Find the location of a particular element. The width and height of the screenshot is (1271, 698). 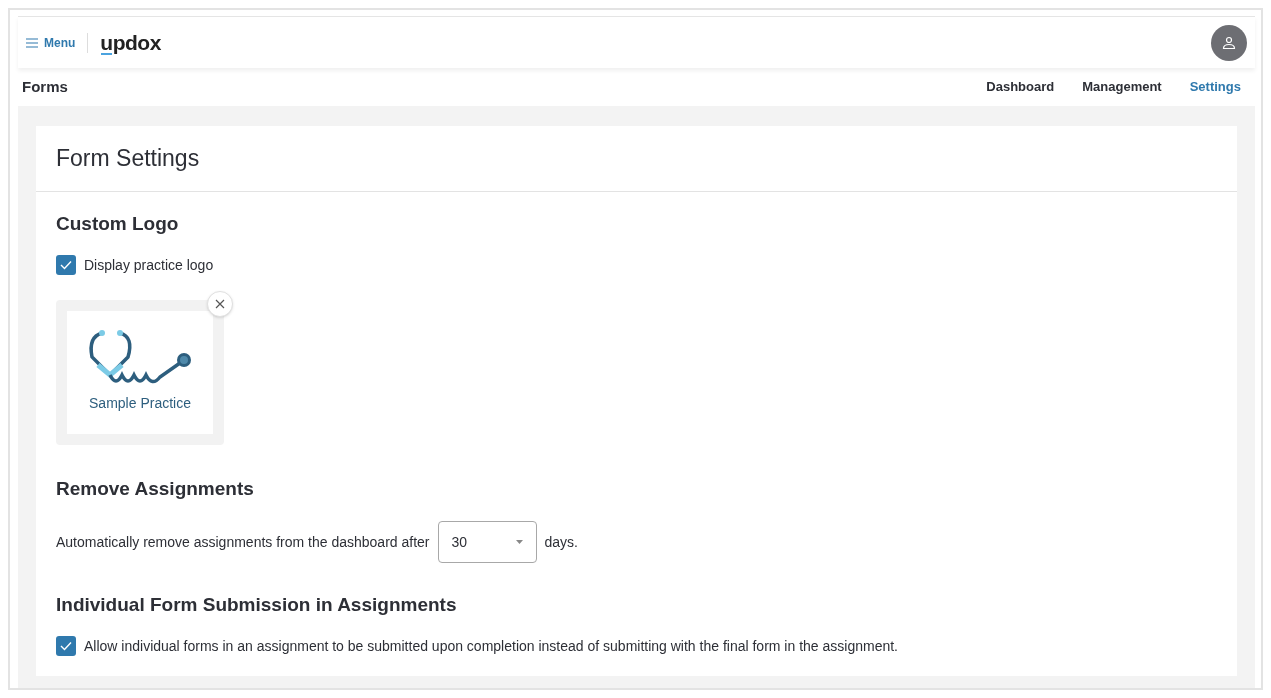

logo-caption: Sample Practice is located at coordinates (140, 403).